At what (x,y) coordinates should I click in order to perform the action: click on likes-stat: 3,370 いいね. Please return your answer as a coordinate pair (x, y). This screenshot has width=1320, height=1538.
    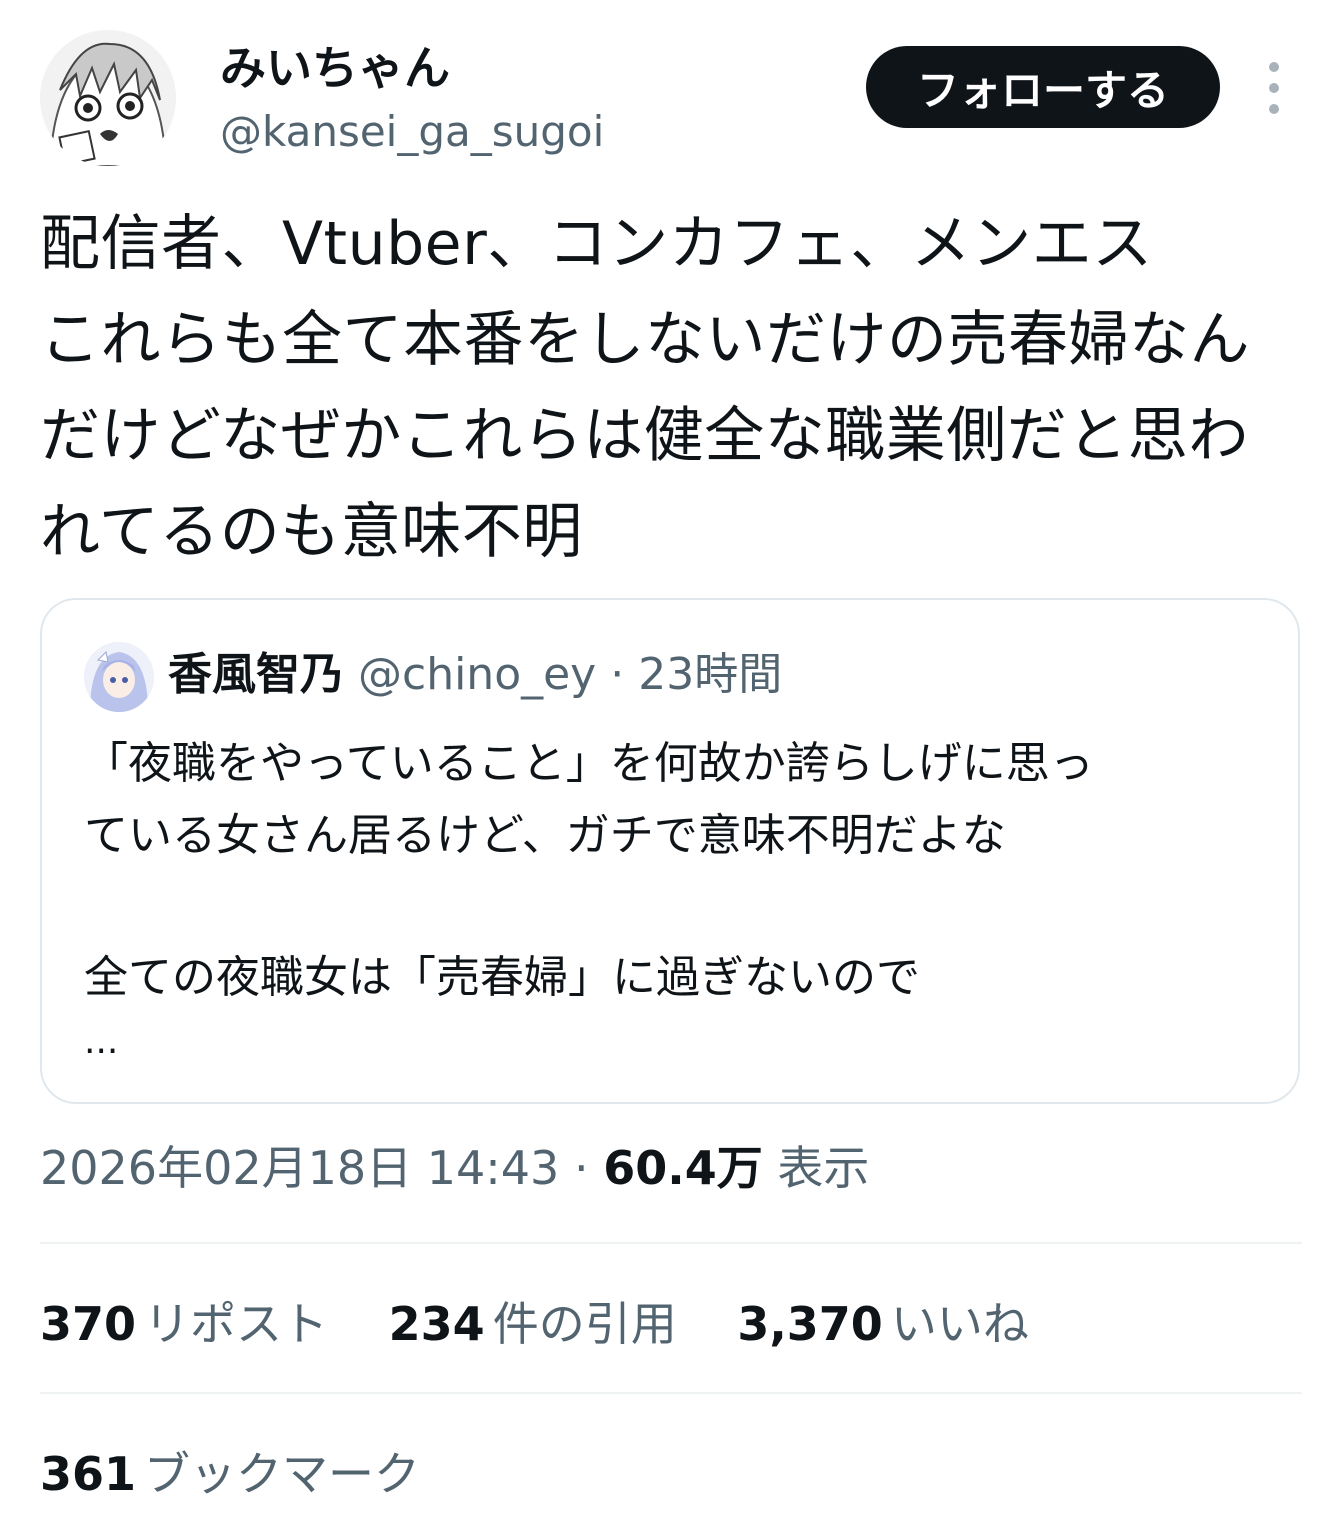
    Looking at the image, I should click on (883, 1324).